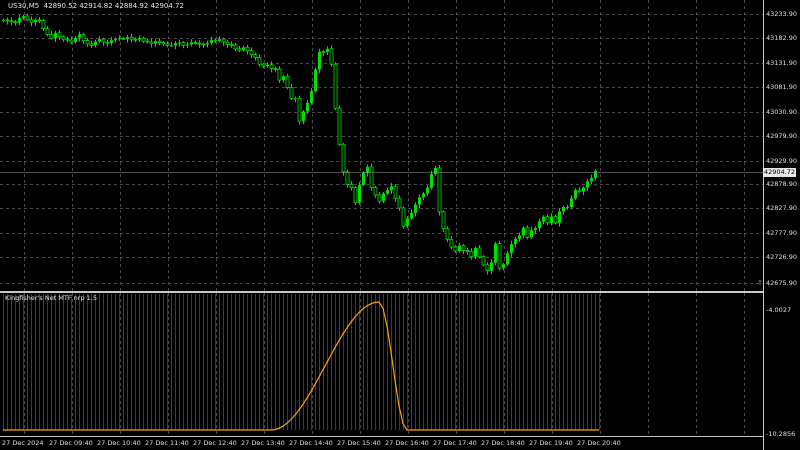 The height and width of the screenshot is (450, 800). What do you see at coordinates (760, 283) in the screenshot?
I see `anchor-icon: ⇑` at bounding box center [760, 283].